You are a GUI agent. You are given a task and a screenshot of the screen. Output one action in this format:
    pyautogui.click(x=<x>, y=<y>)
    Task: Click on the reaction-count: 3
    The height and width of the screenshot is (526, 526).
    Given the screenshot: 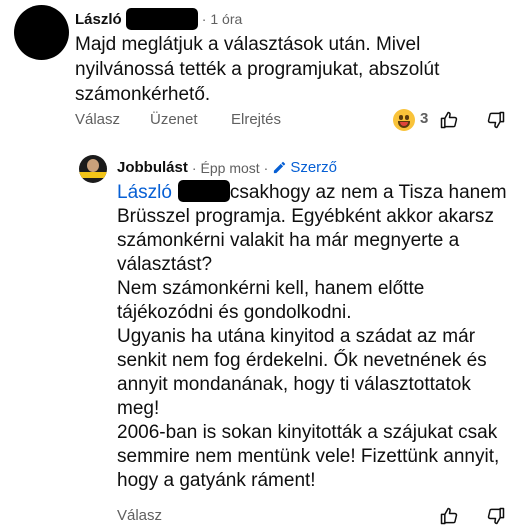 What is the action you would take?
    pyautogui.click(x=424, y=118)
    